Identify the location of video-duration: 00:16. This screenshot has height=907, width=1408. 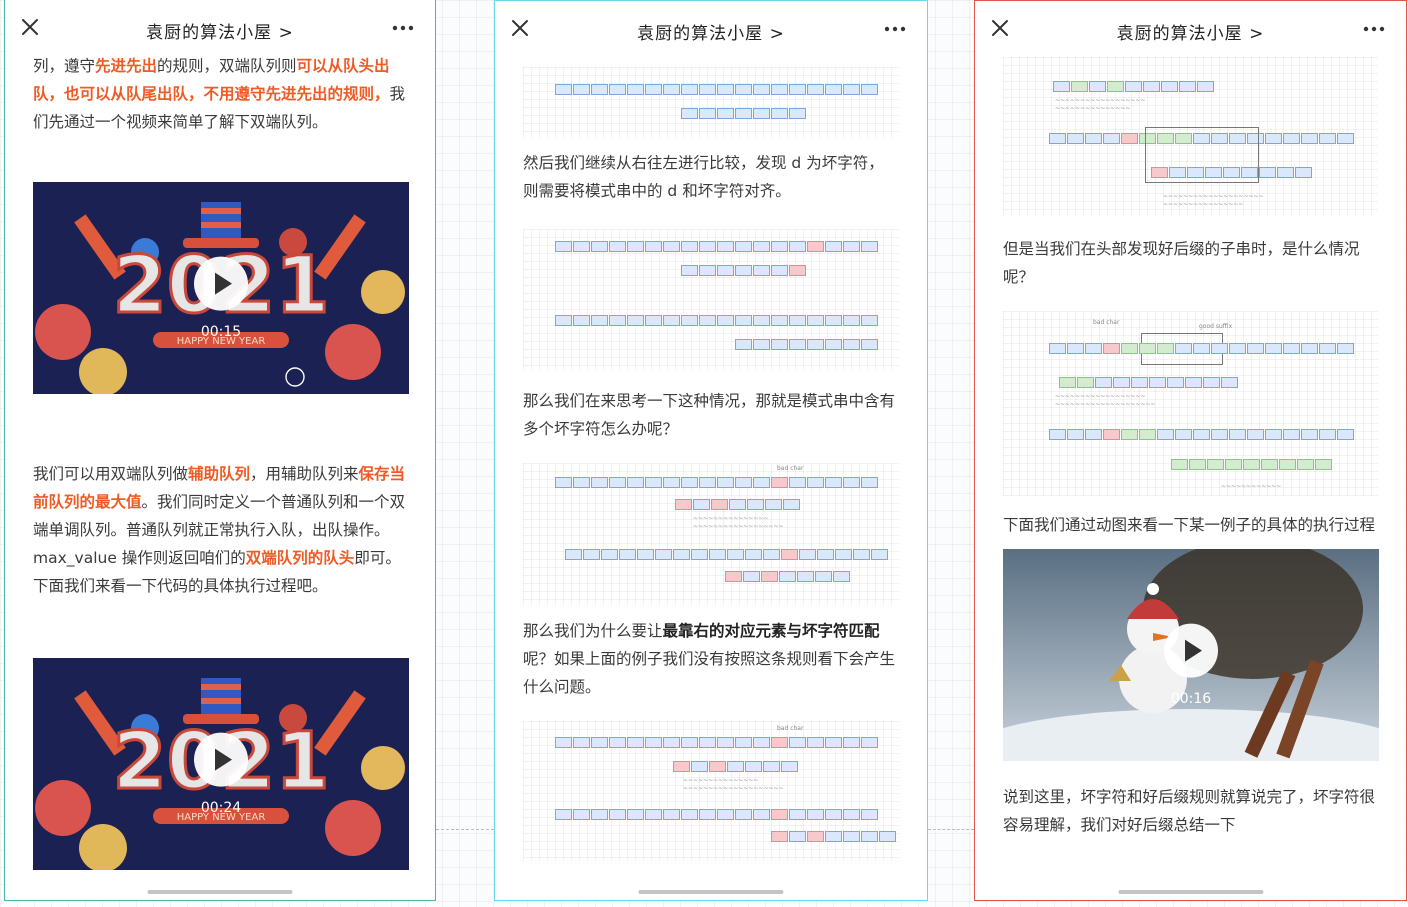
(1191, 699).